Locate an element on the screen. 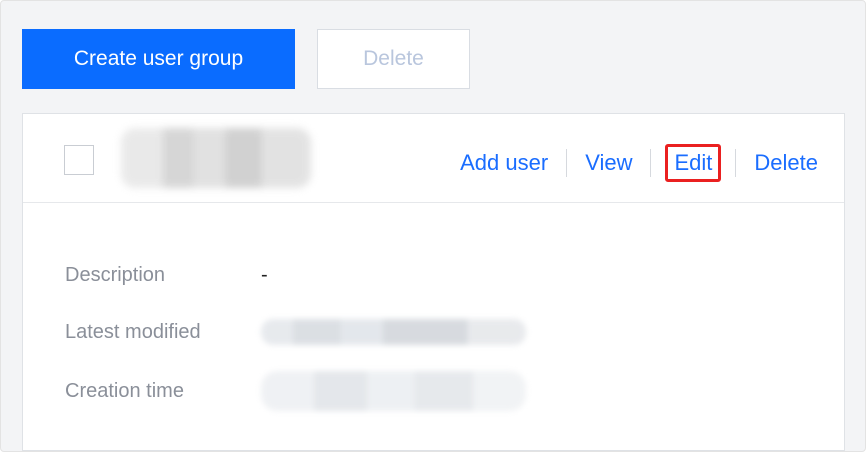  latest-modified-row: Latest modified is located at coordinates (295, 332).